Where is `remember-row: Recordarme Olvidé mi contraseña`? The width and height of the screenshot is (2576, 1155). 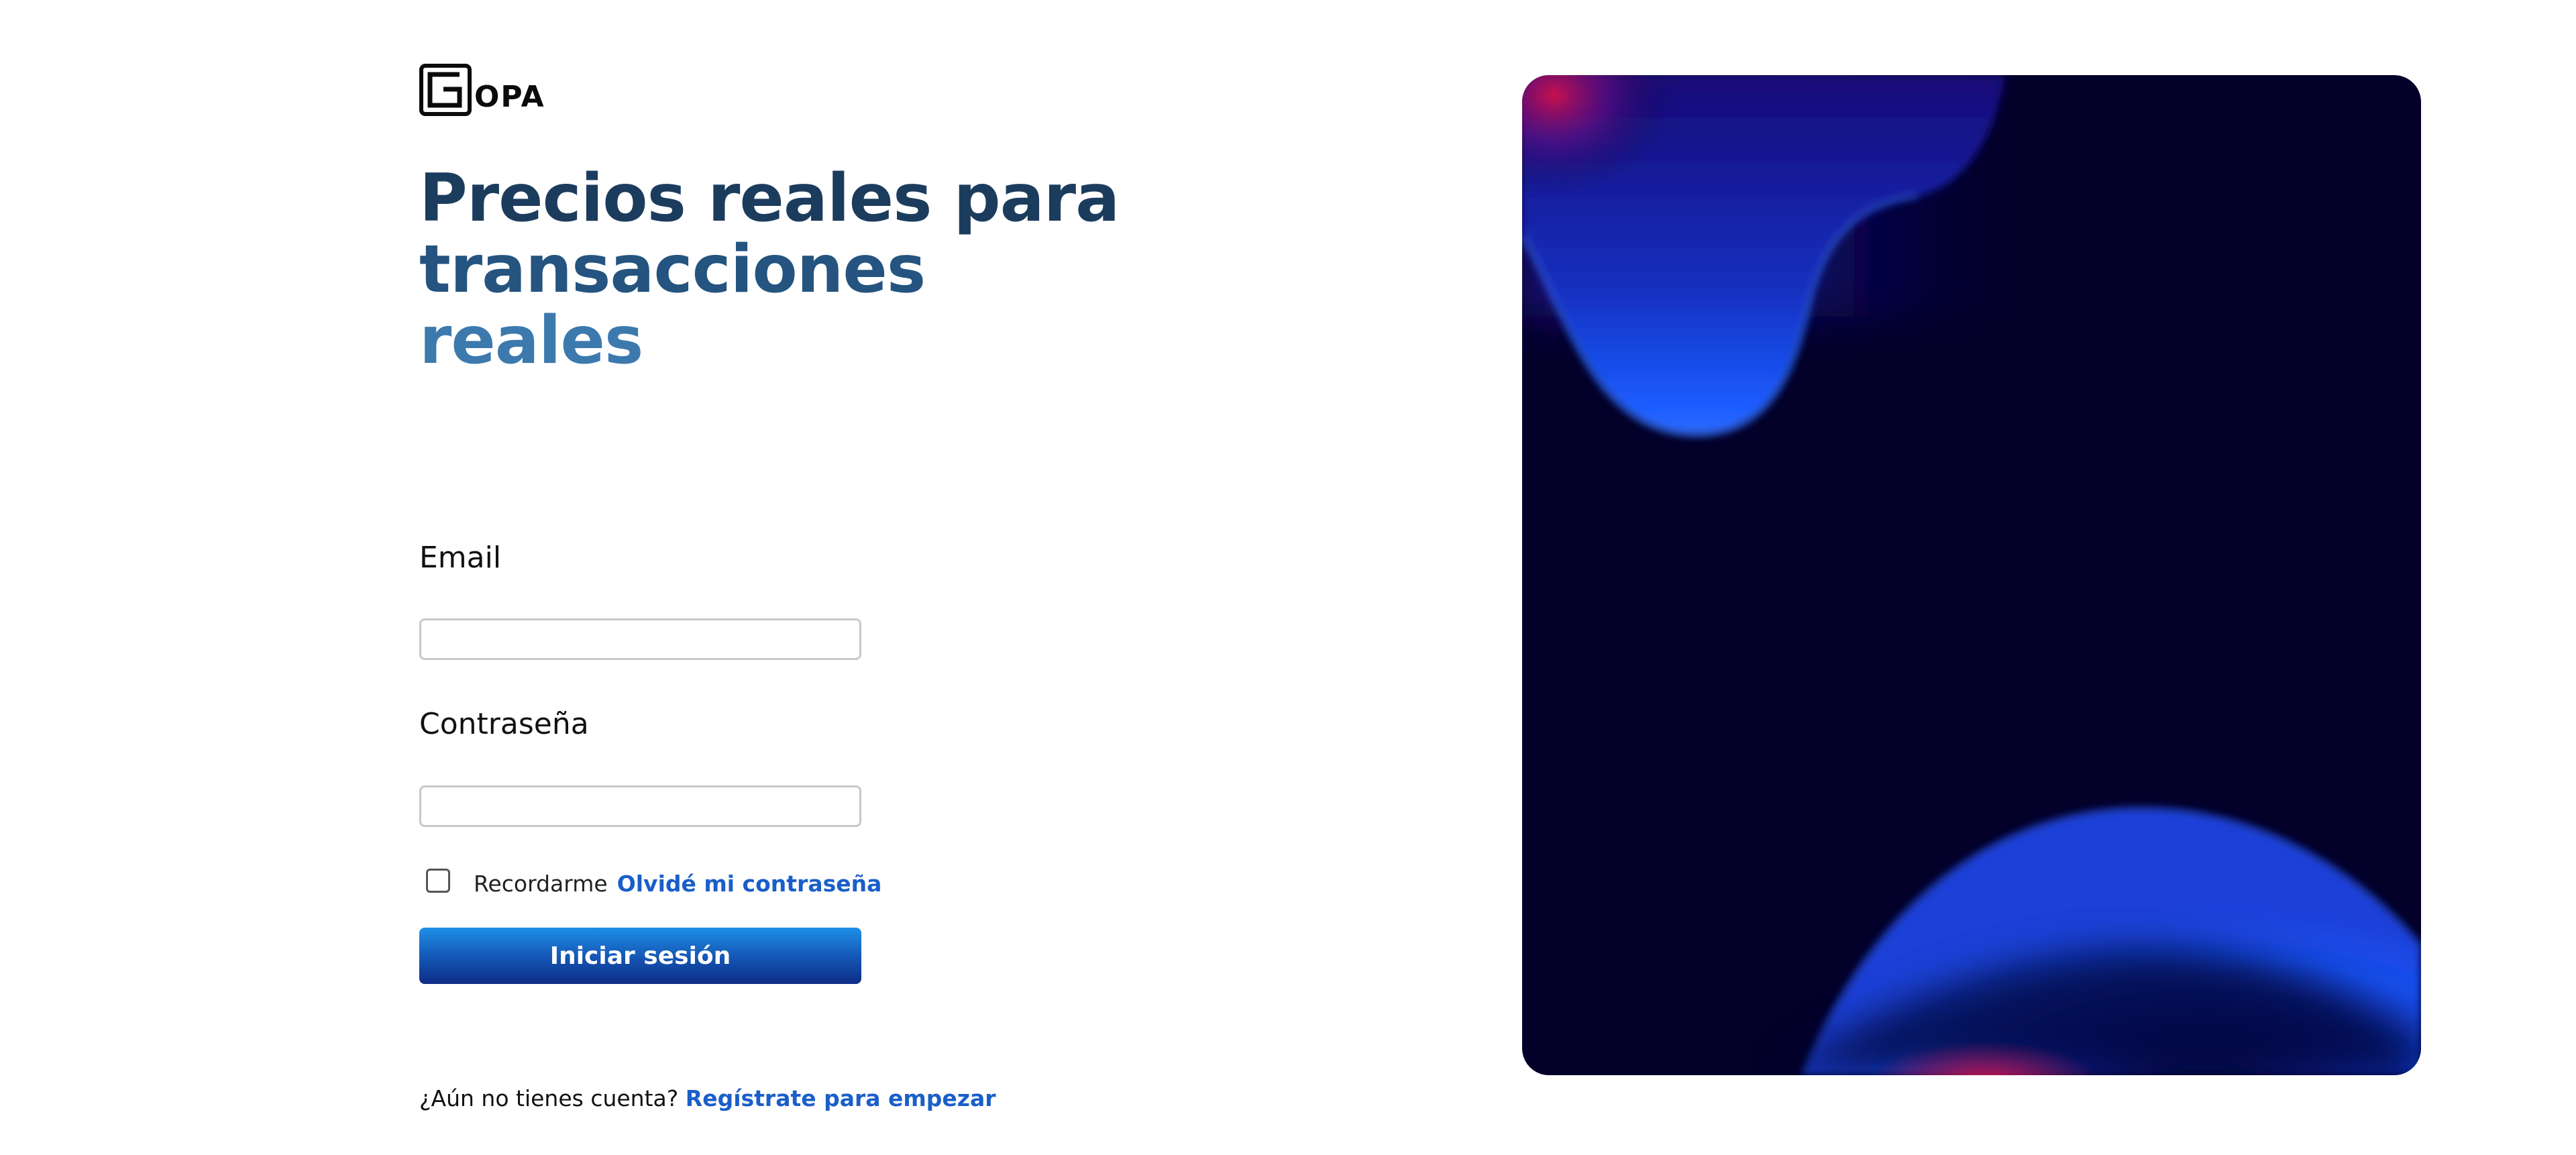 remember-row: Recordarme Olvidé mi contraseña is located at coordinates (653, 880).